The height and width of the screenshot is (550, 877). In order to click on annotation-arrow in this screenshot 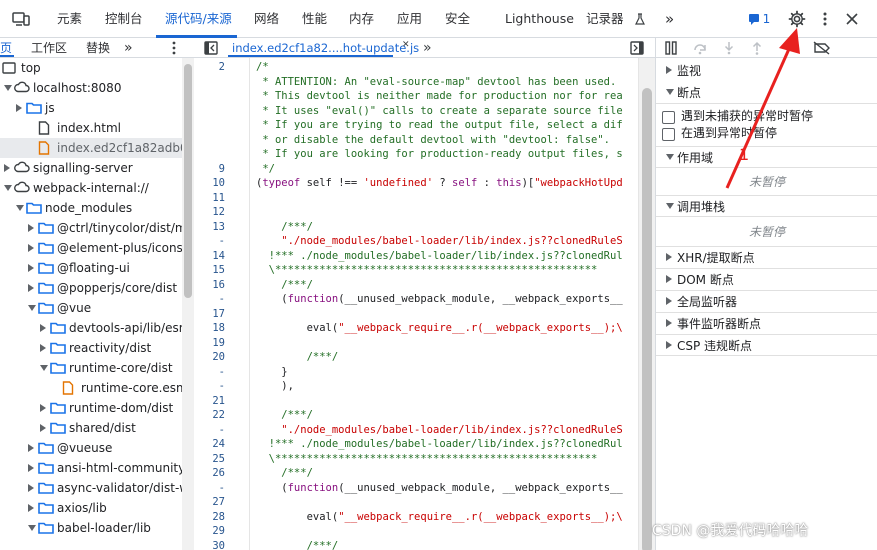, I will do `click(762, 108)`.